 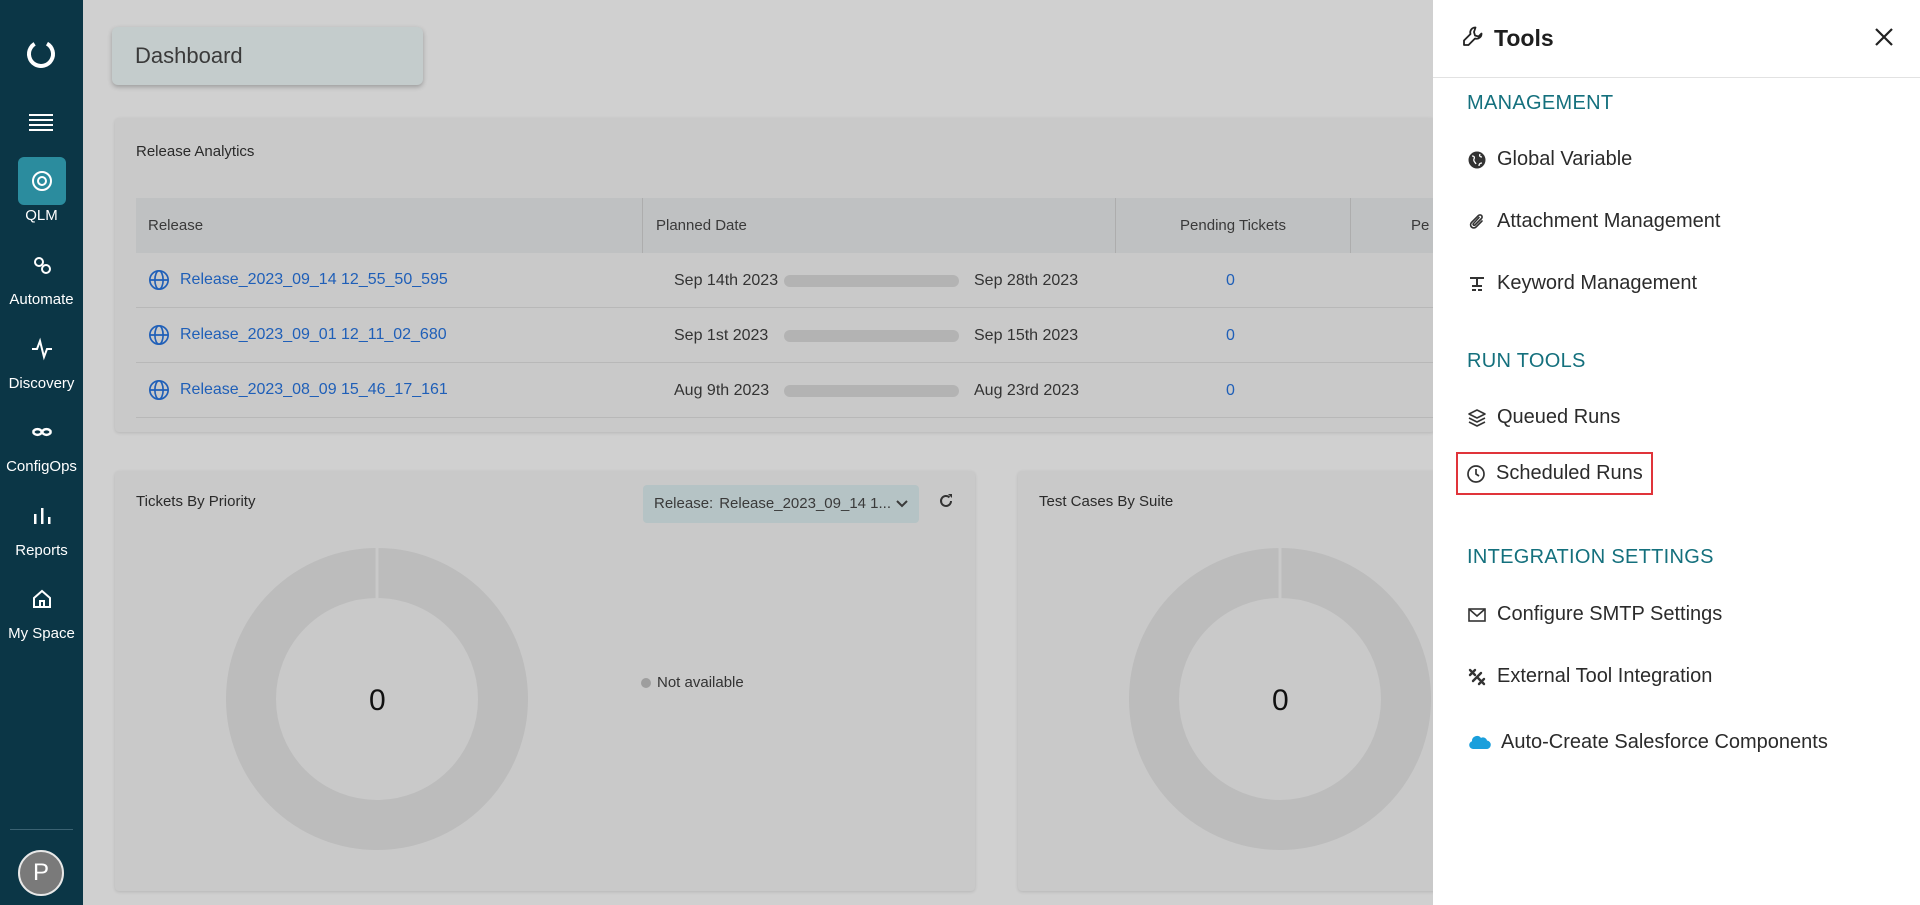 What do you see at coordinates (646, 682) in the screenshot?
I see `legend-dot` at bounding box center [646, 682].